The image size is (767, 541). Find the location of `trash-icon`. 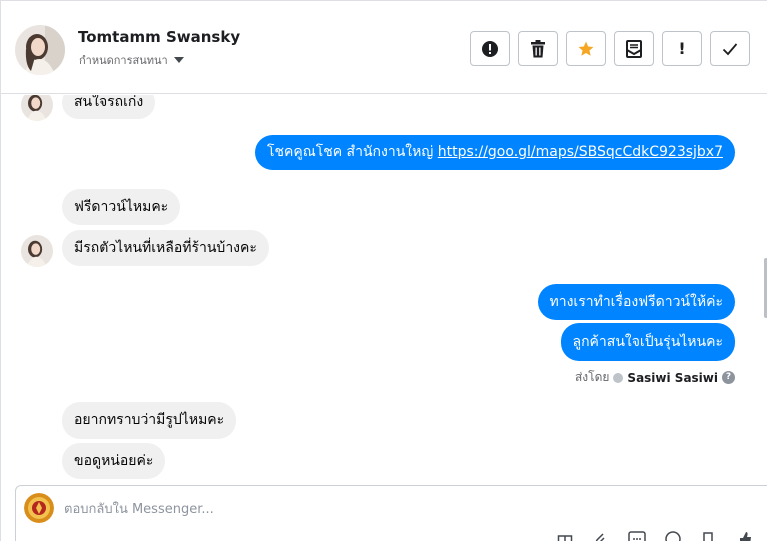

trash-icon is located at coordinates (538, 48).